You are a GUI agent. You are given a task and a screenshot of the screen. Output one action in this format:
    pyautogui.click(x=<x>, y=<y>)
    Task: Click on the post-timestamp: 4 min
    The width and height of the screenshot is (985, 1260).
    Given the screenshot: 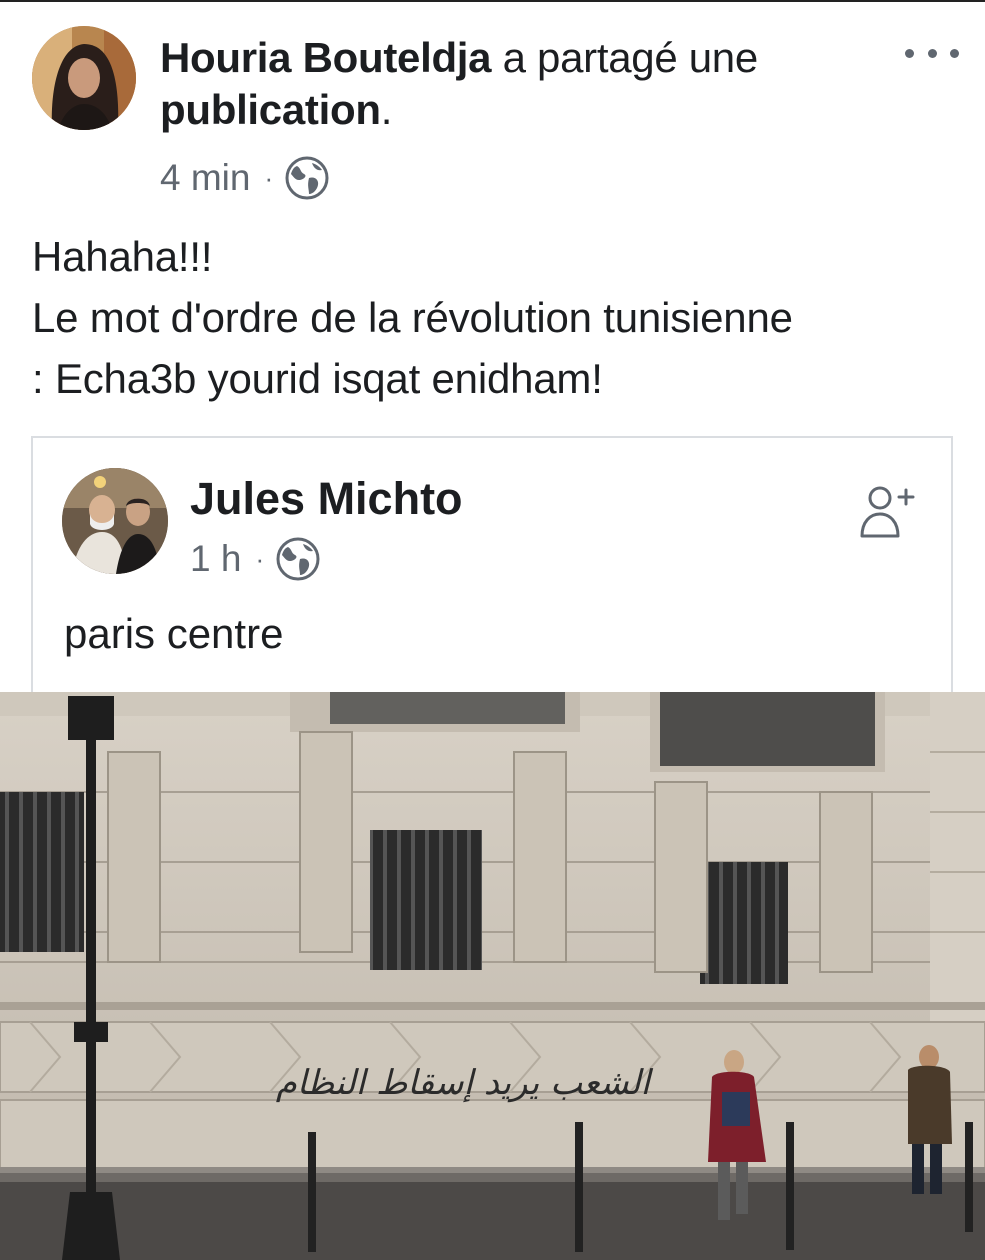 What is the action you would take?
    pyautogui.click(x=205, y=178)
    